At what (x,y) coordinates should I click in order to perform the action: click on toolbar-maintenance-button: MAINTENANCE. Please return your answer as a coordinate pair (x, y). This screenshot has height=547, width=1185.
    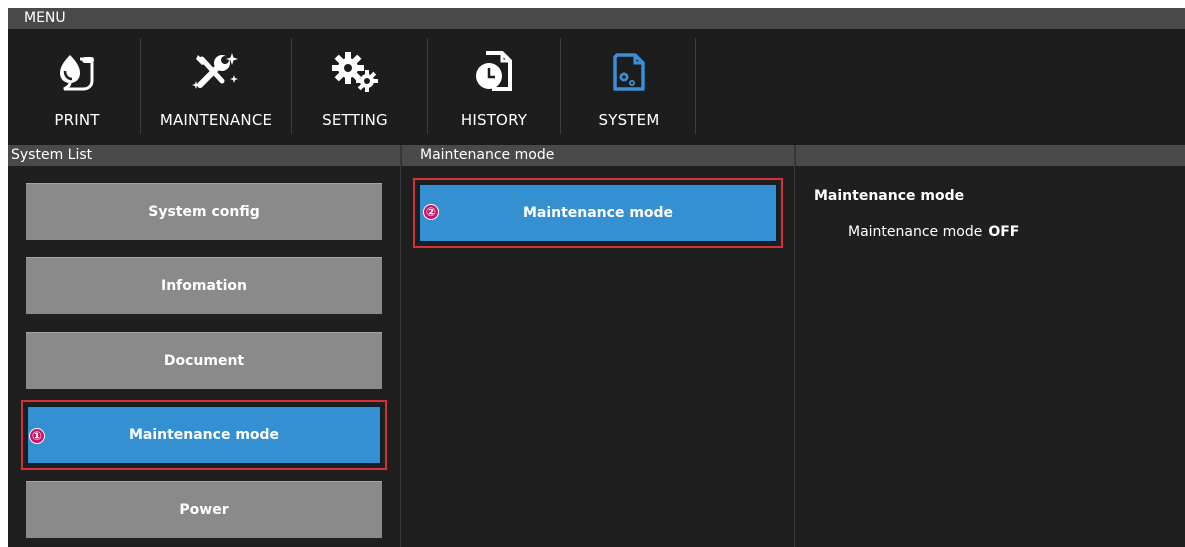
    Looking at the image, I should click on (216, 87).